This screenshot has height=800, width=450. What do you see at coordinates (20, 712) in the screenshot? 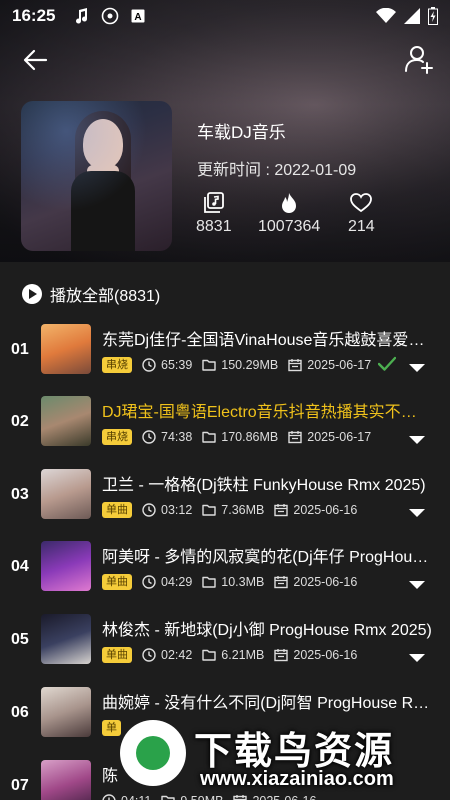
I see `song-number: 06` at bounding box center [20, 712].